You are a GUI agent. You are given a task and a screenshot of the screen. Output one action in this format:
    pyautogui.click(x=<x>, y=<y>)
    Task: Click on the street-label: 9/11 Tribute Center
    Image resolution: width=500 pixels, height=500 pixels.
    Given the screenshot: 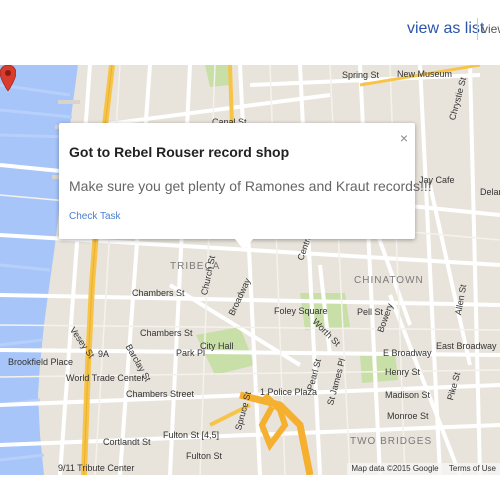 What is the action you would take?
    pyautogui.click(x=96, y=468)
    